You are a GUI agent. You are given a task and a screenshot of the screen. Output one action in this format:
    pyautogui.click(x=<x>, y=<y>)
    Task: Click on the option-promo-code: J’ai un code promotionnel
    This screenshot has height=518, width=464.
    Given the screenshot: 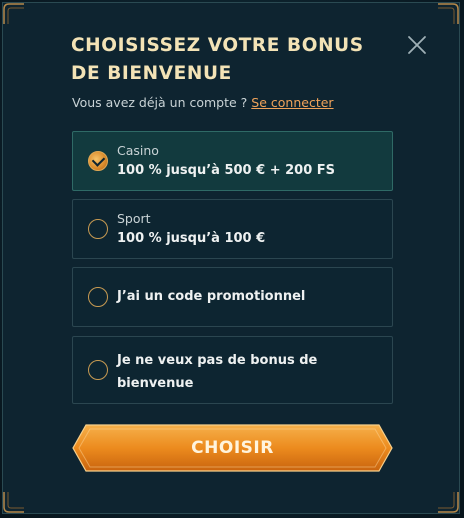 What is the action you would take?
    pyautogui.click(x=232, y=297)
    